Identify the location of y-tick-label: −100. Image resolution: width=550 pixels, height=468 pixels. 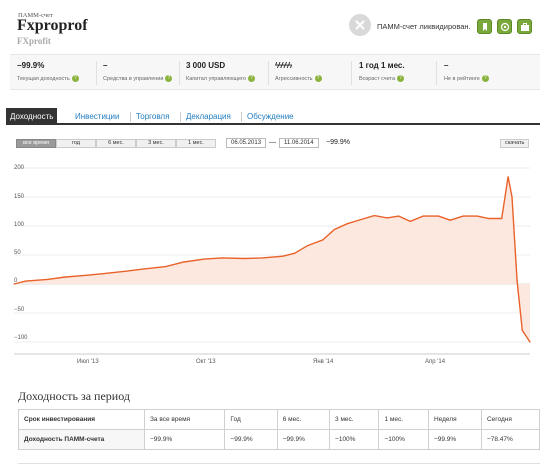
(21, 338).